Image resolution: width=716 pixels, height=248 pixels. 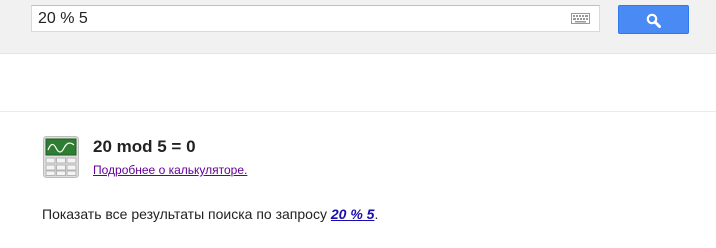 I want to click on keyboard-icon, so click(x=580, y=18).